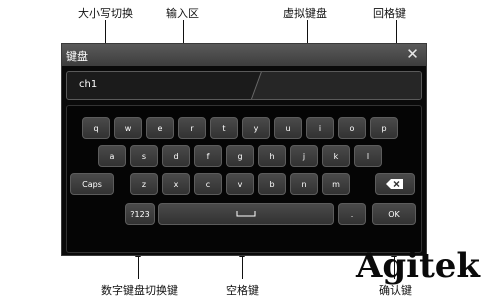  What do you see at coordinates (352, 128) in the screenshot?
I see `key-o: o` at bounding box center [352, 128].